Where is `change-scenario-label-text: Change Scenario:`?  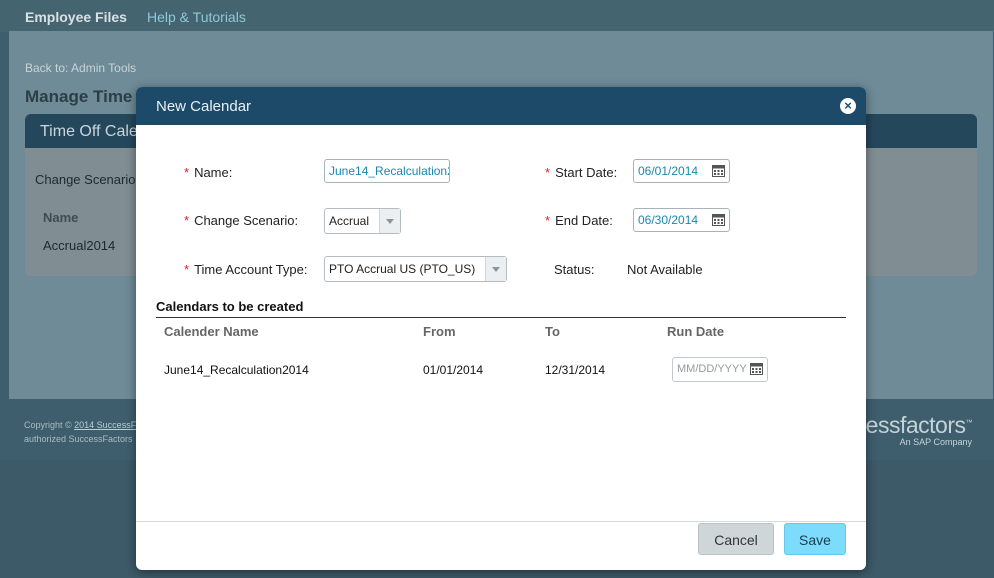 change-scenario-label-text: Change Scenario: is located at coordinates (246, 220).